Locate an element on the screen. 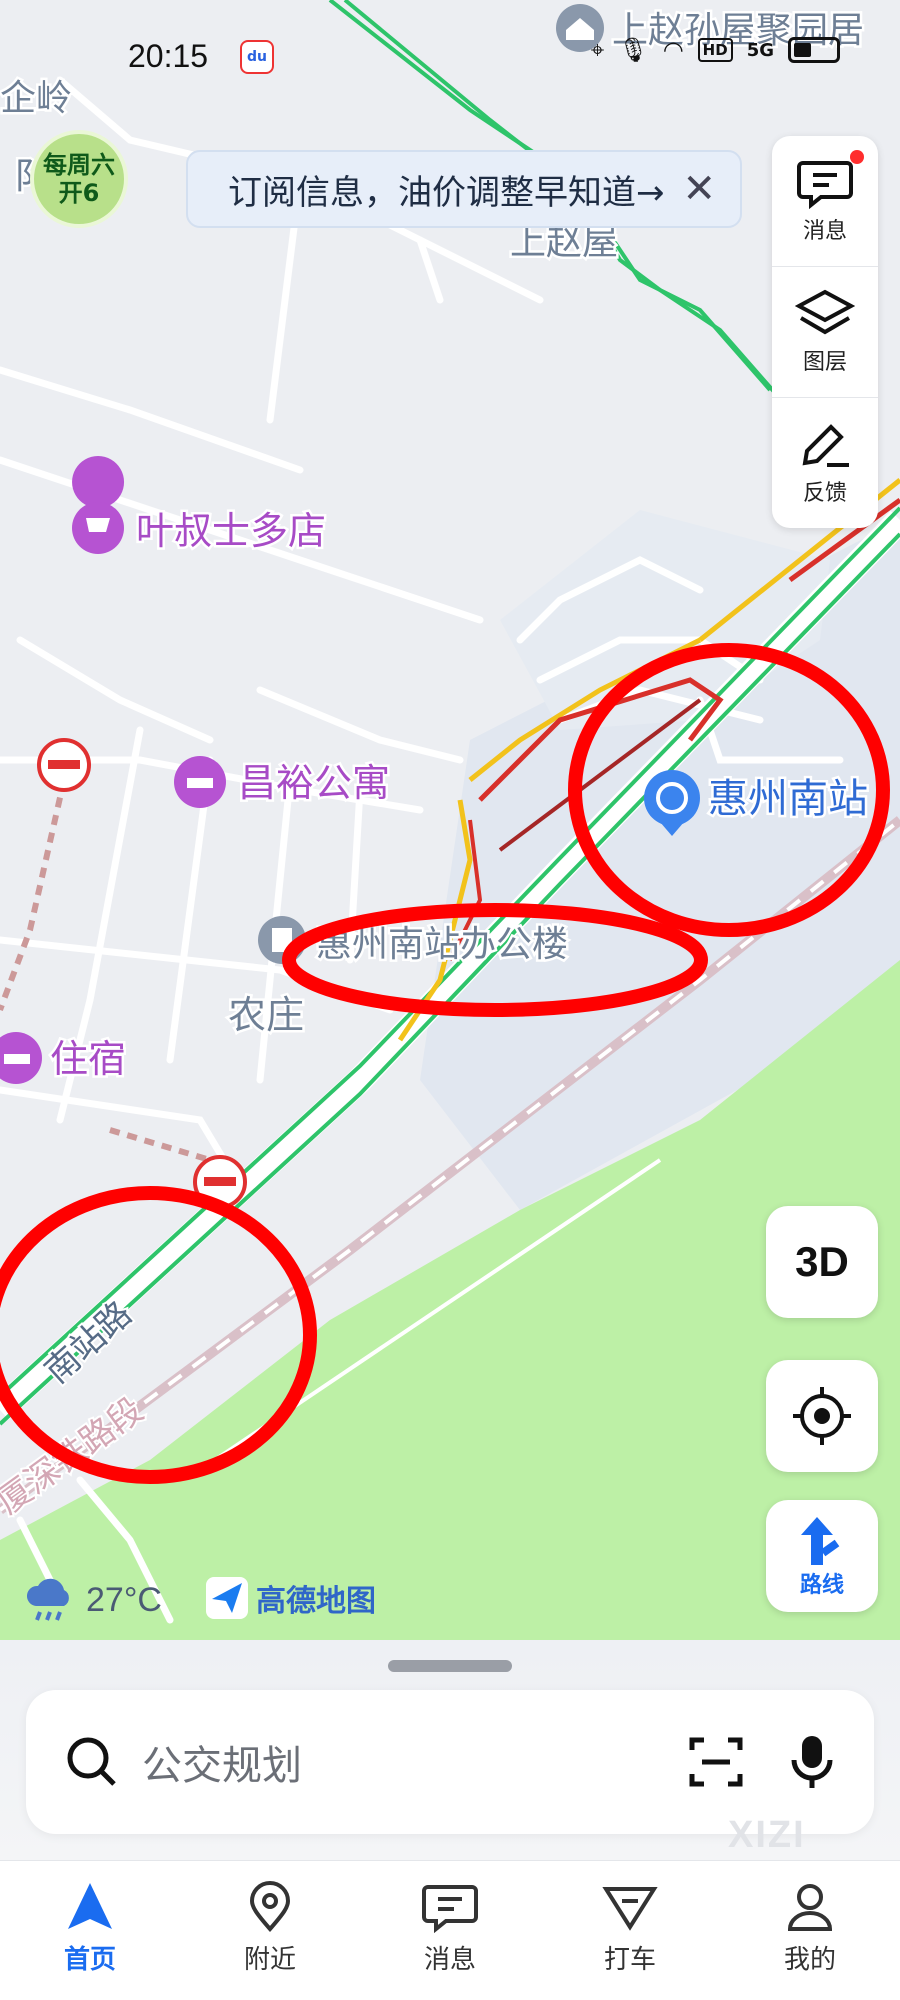  layers-icon is located at coordinates (825, 312).